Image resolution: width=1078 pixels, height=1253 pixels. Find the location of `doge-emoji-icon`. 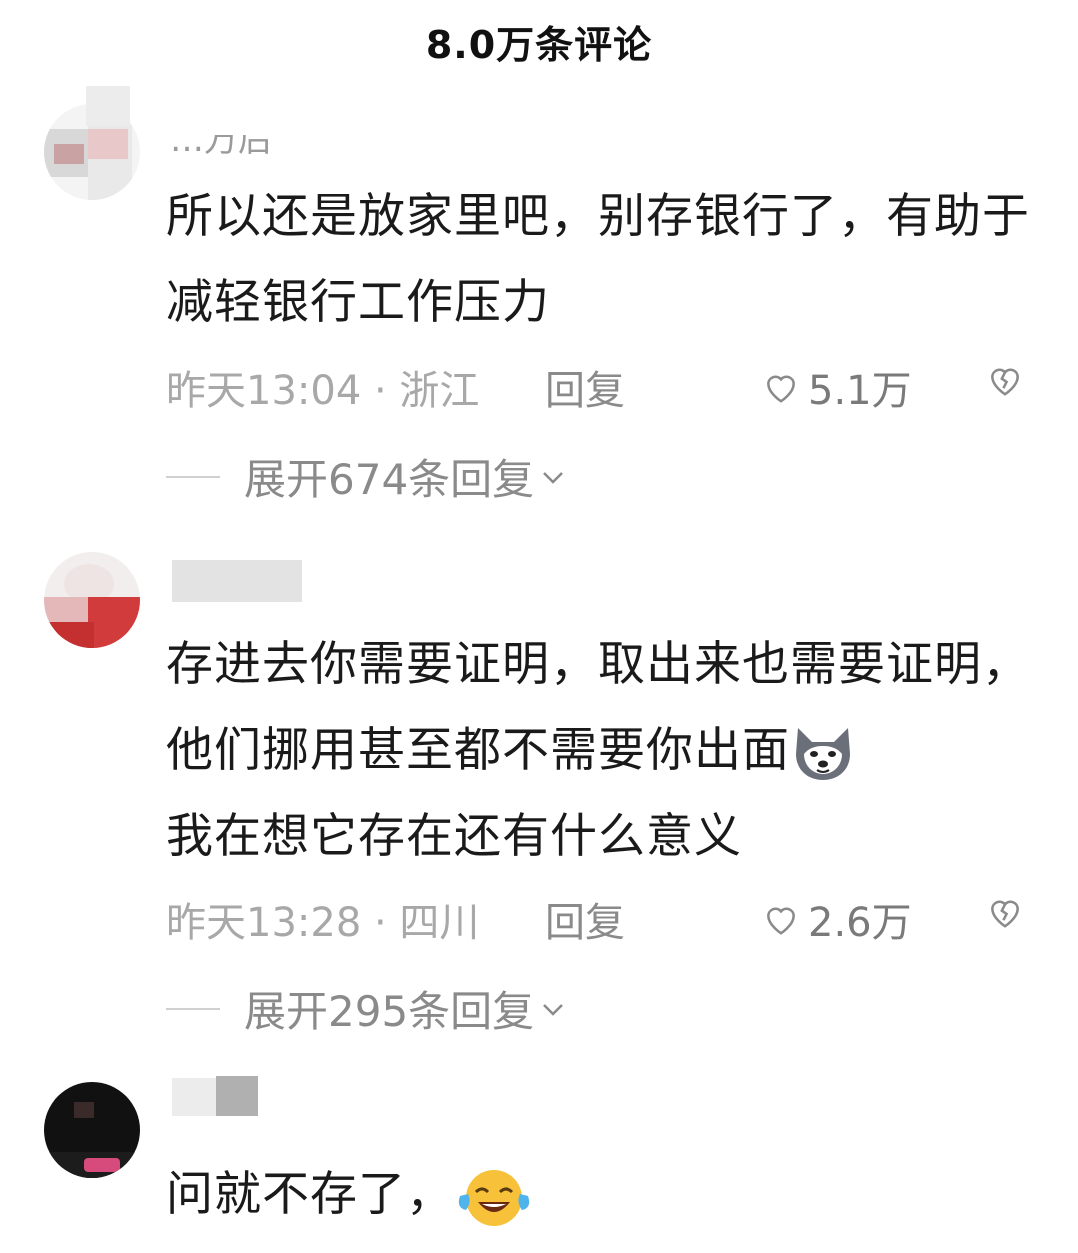

doge-emoji-icon is located at coordinates (823, 753).